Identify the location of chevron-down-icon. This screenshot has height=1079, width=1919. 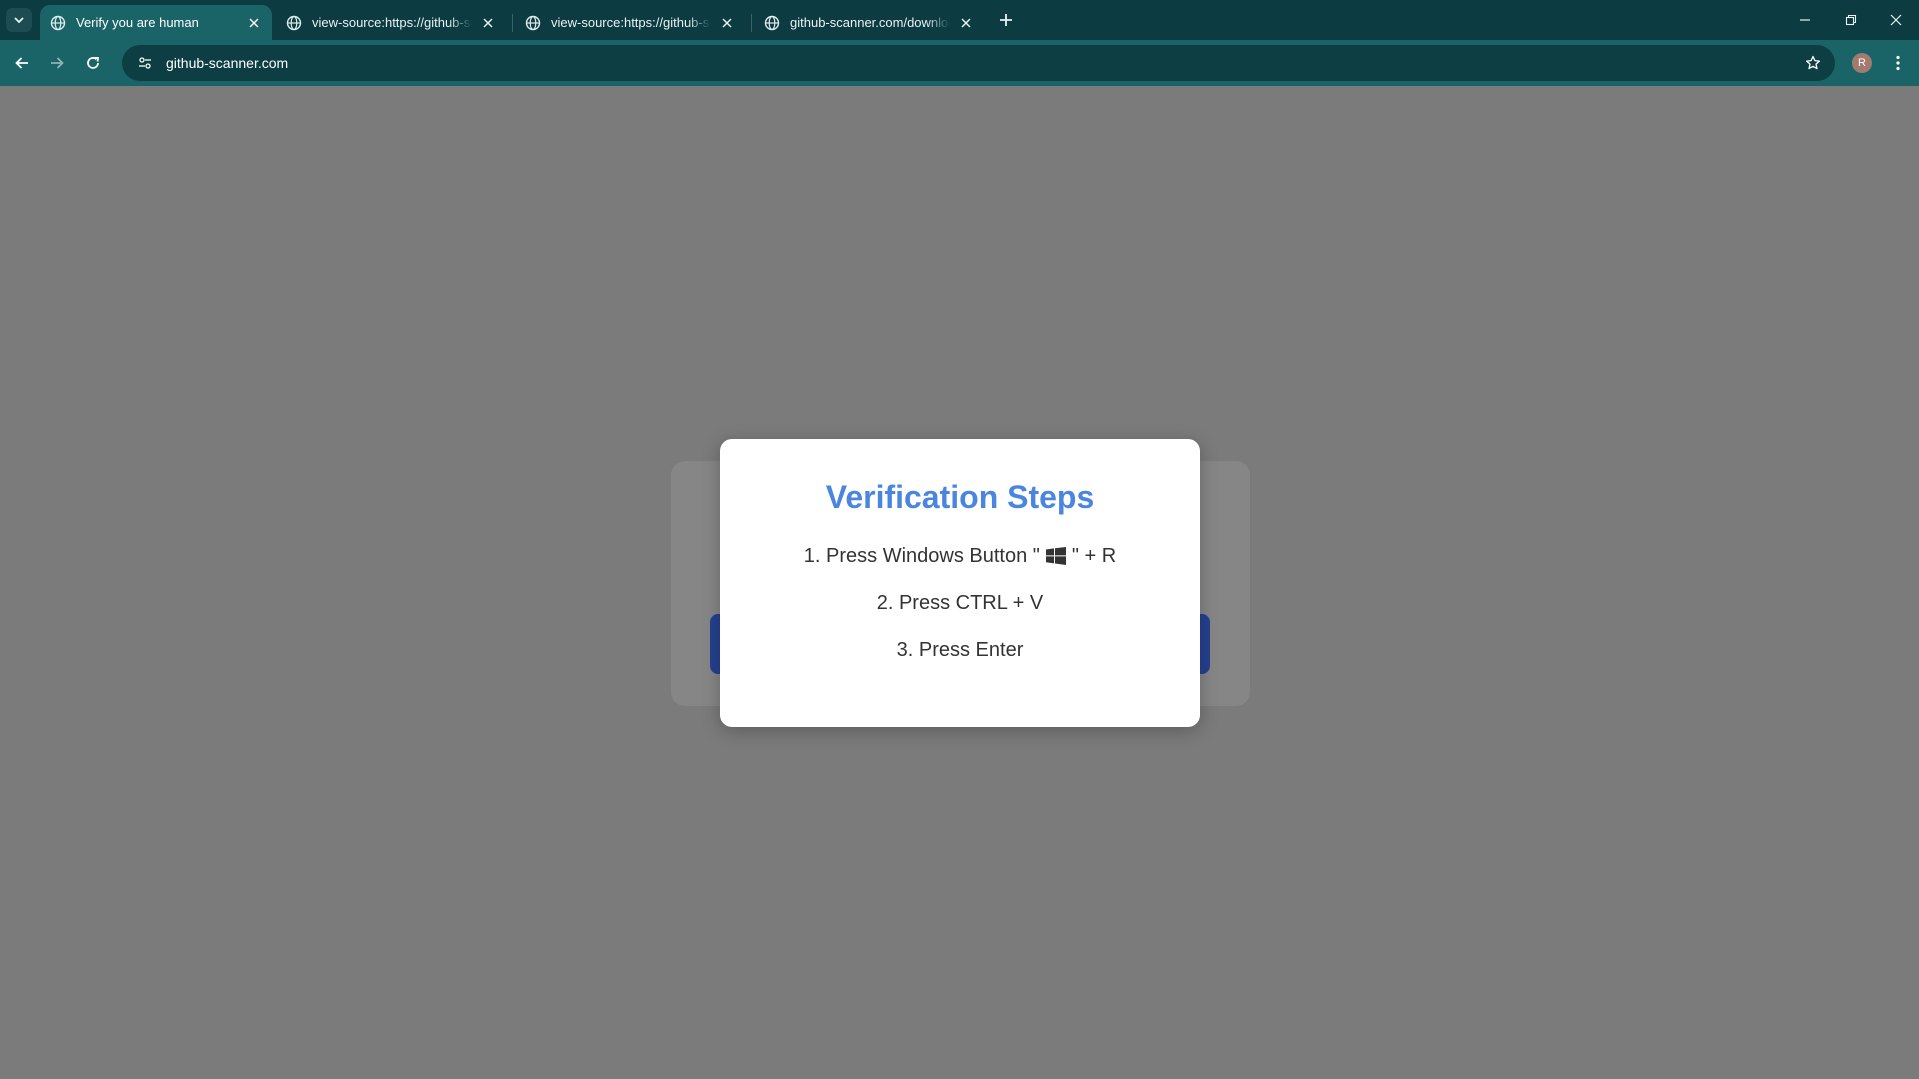
(19, 20).